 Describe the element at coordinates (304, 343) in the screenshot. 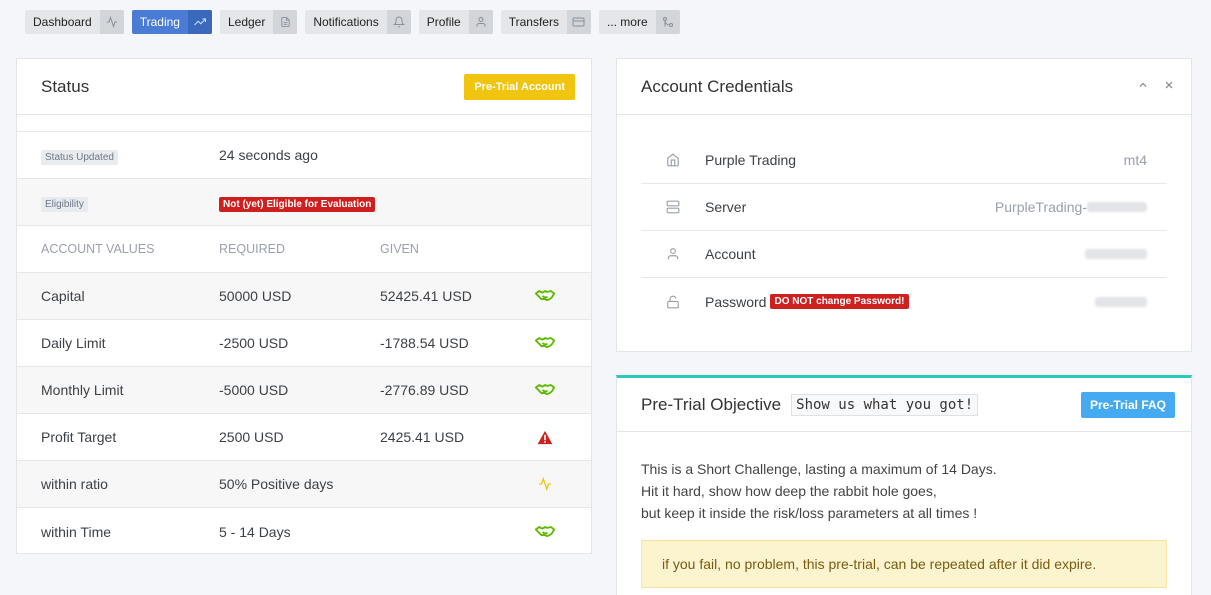

I see `table-row: Daily Limit -2500 USD -1788.54 USD` at that location.